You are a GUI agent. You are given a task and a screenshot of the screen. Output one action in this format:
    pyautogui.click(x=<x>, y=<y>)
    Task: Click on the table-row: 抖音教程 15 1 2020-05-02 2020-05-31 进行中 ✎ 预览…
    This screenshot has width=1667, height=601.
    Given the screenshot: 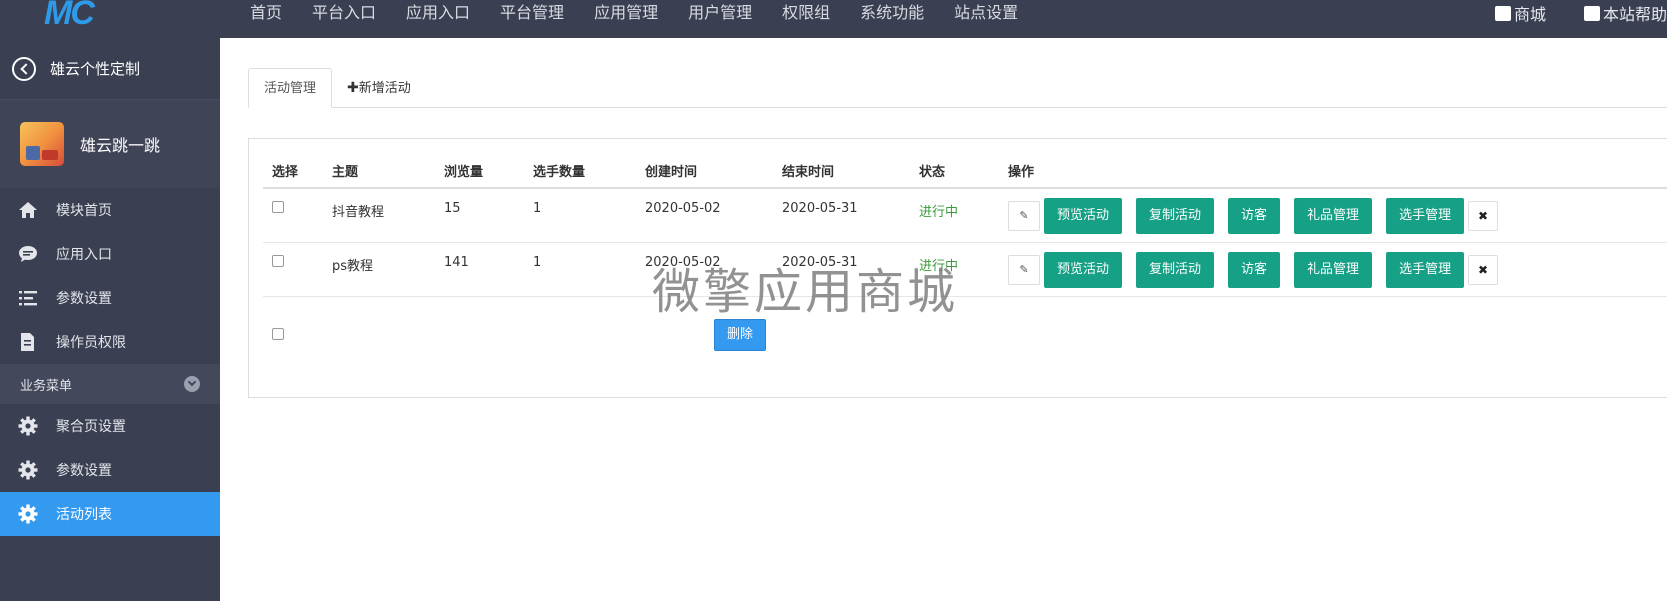 What is the action you would take?
    pyautogui.click(x=965, y=216)
    